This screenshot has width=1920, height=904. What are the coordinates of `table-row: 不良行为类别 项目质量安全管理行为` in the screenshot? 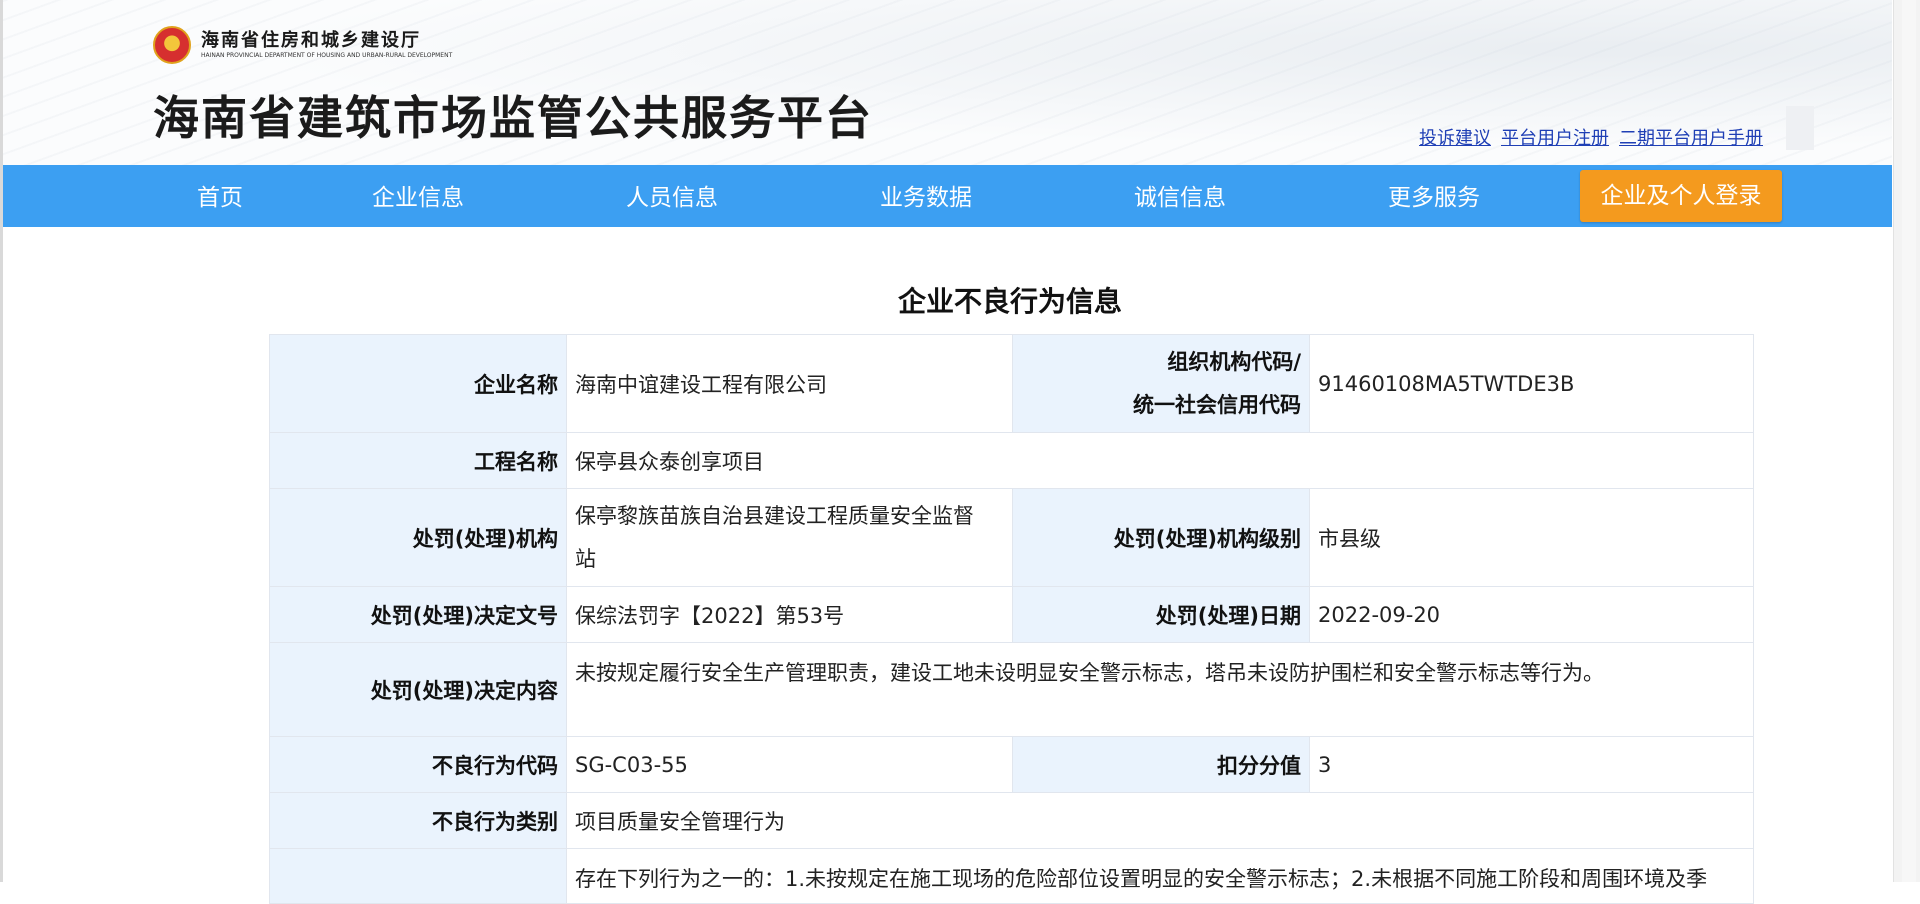 It's located at (1011, 820).